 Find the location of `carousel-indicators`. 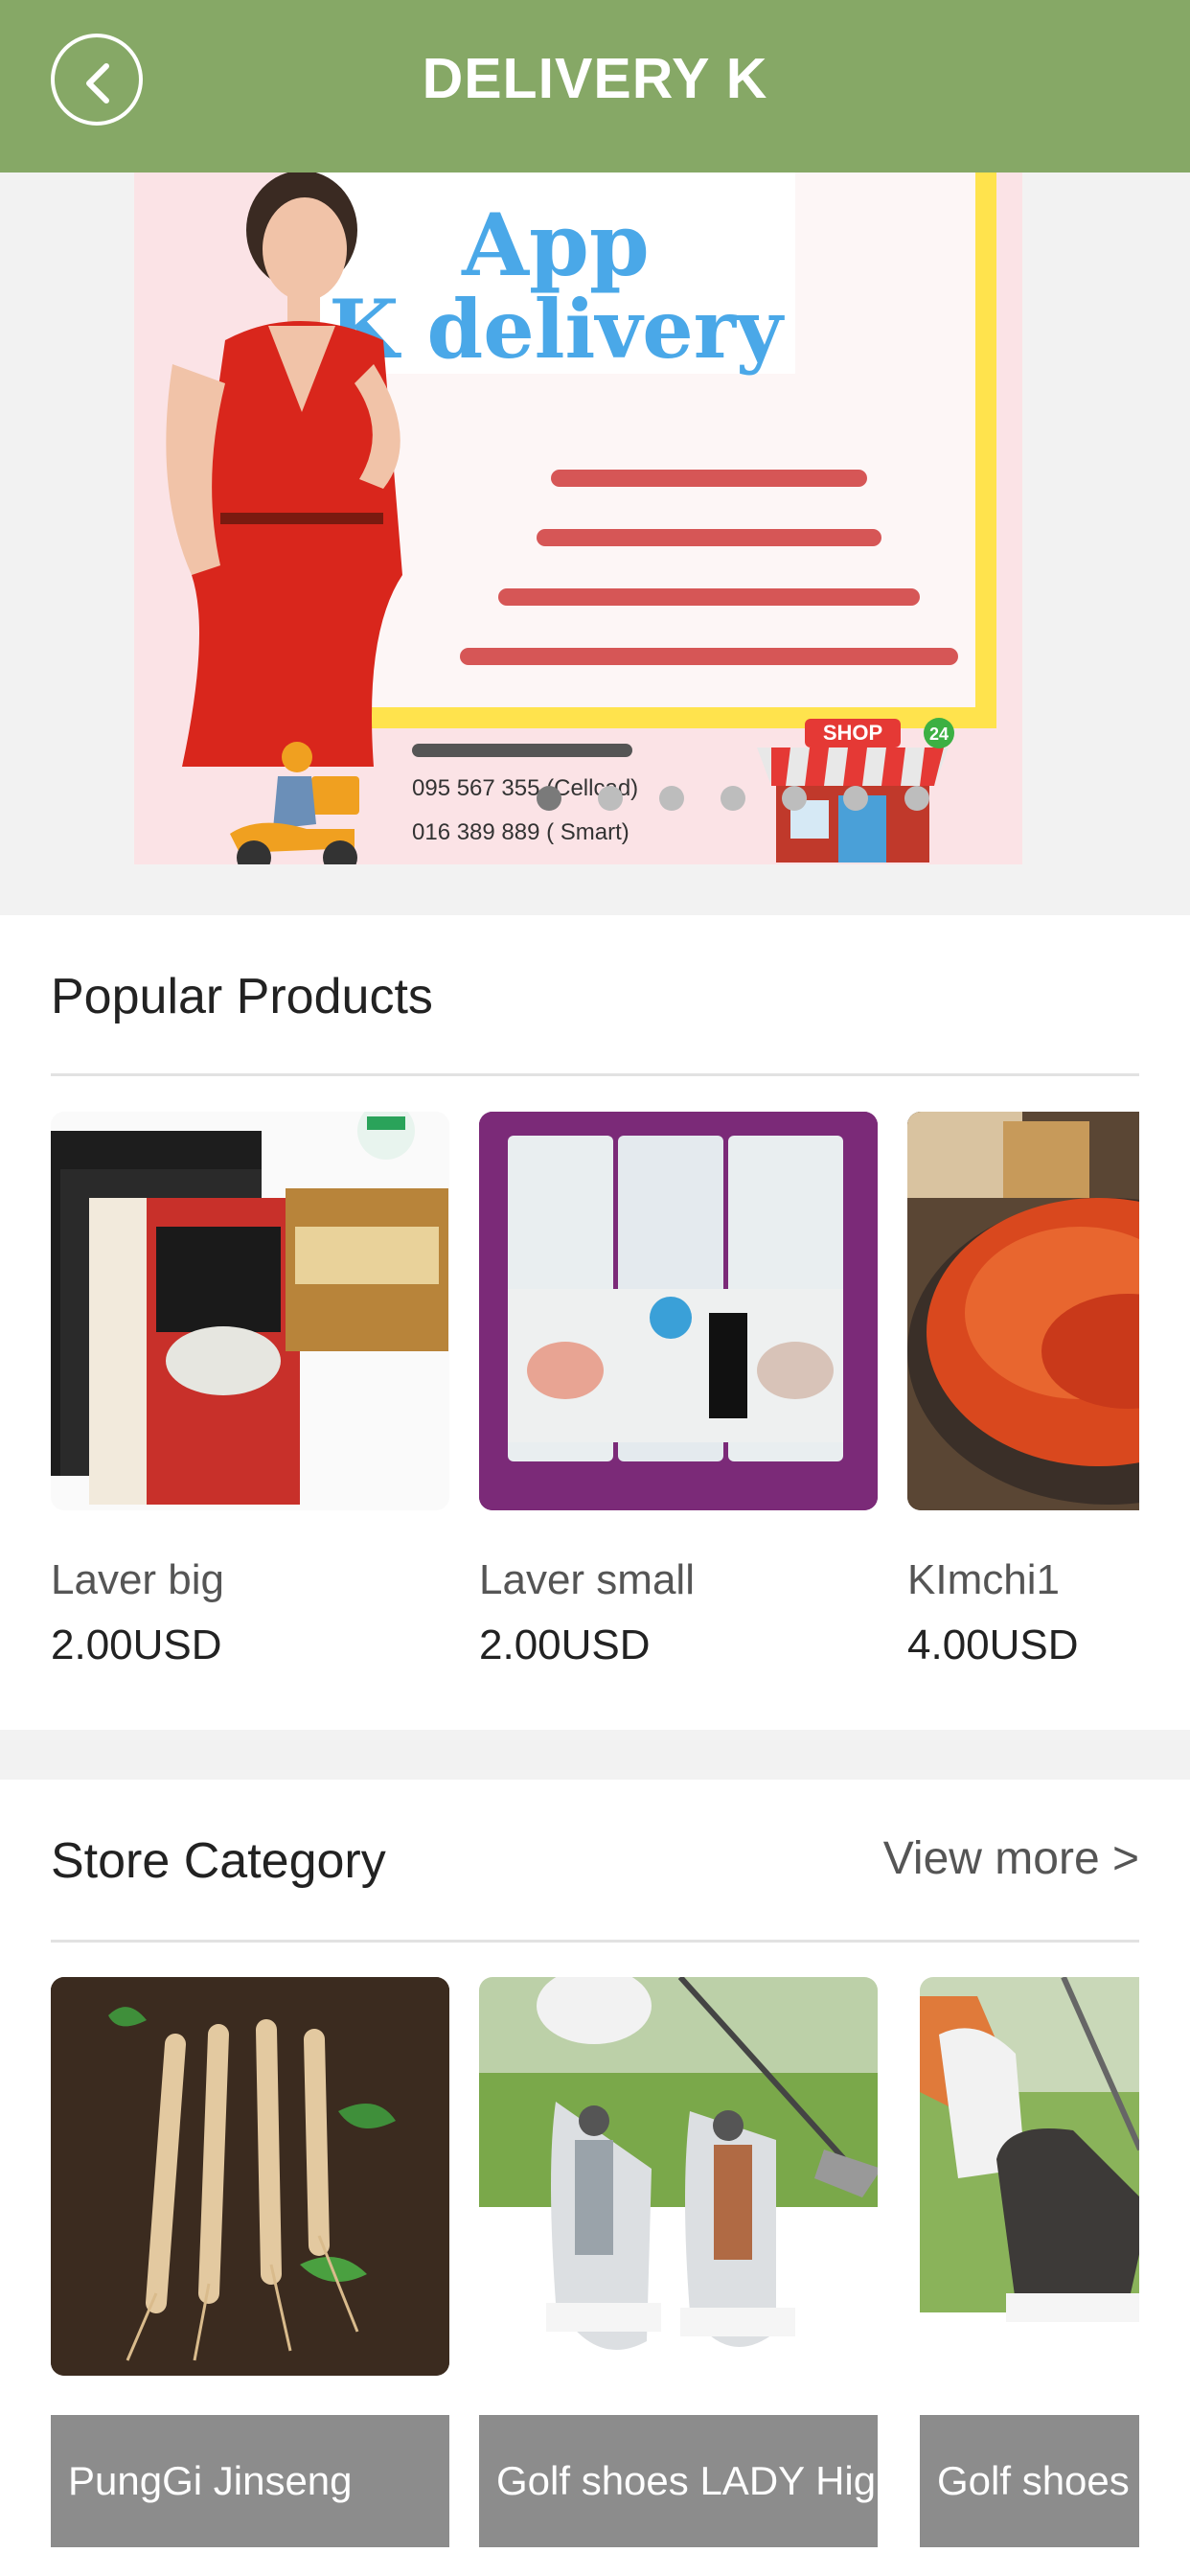

carousel-indicators is located at coordinates (733, 798).